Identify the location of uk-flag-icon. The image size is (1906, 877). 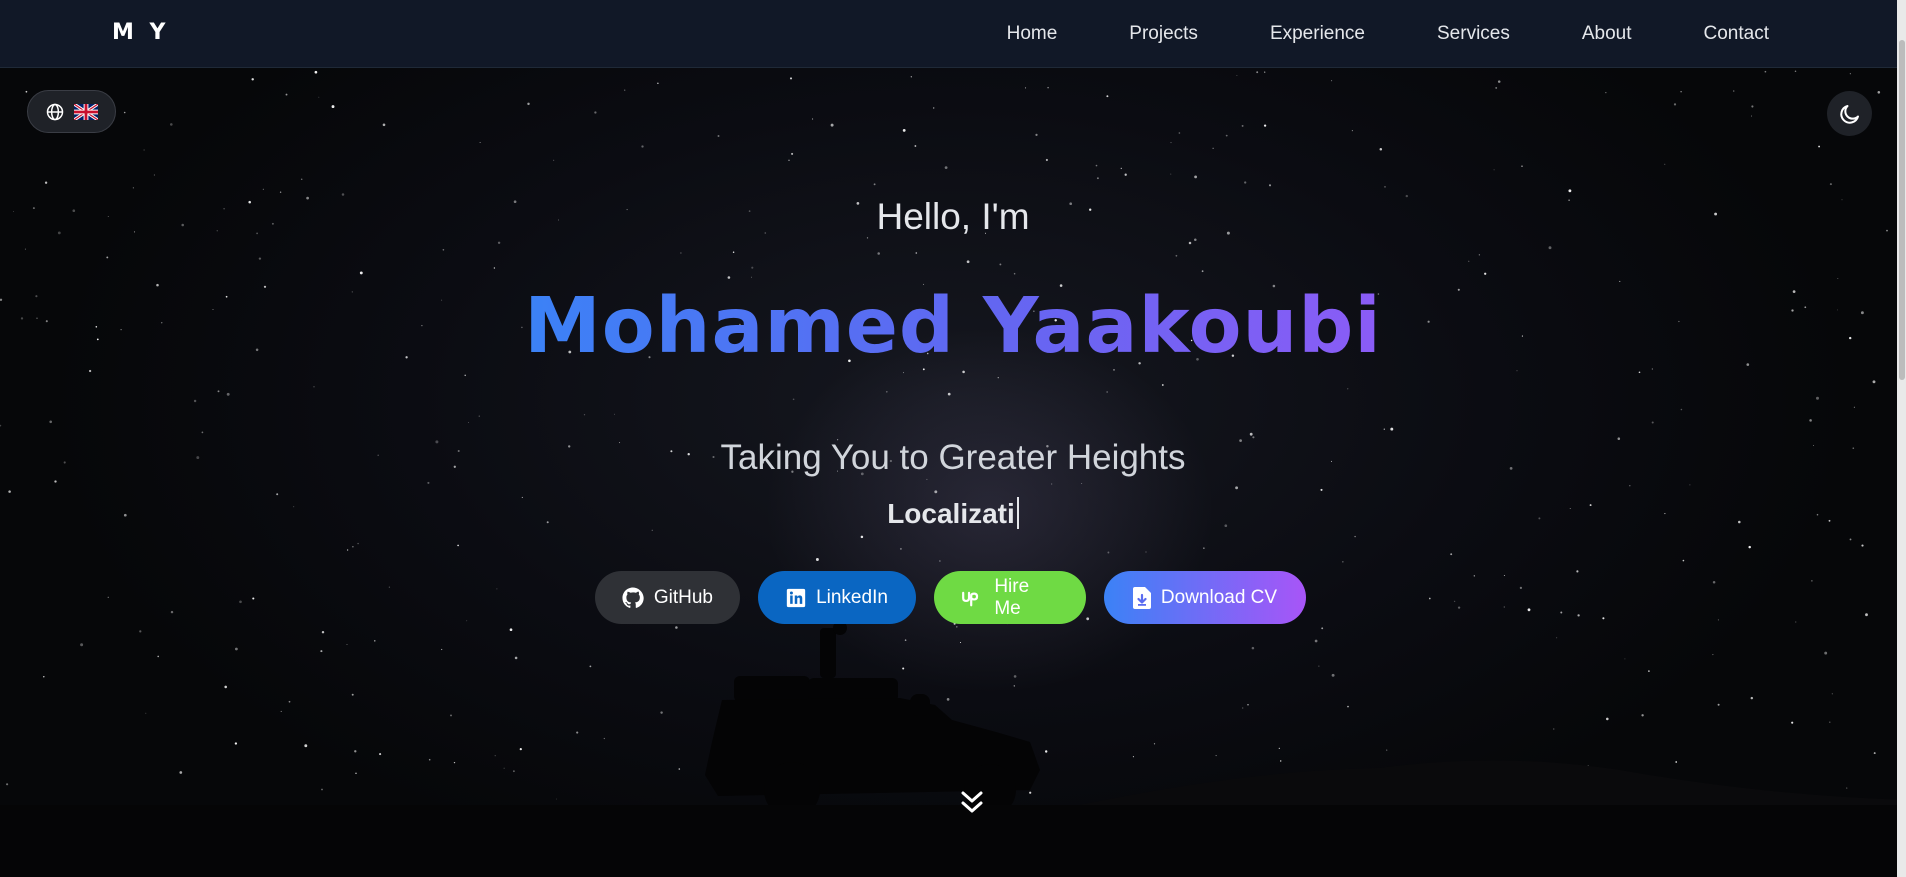
(85, 111).